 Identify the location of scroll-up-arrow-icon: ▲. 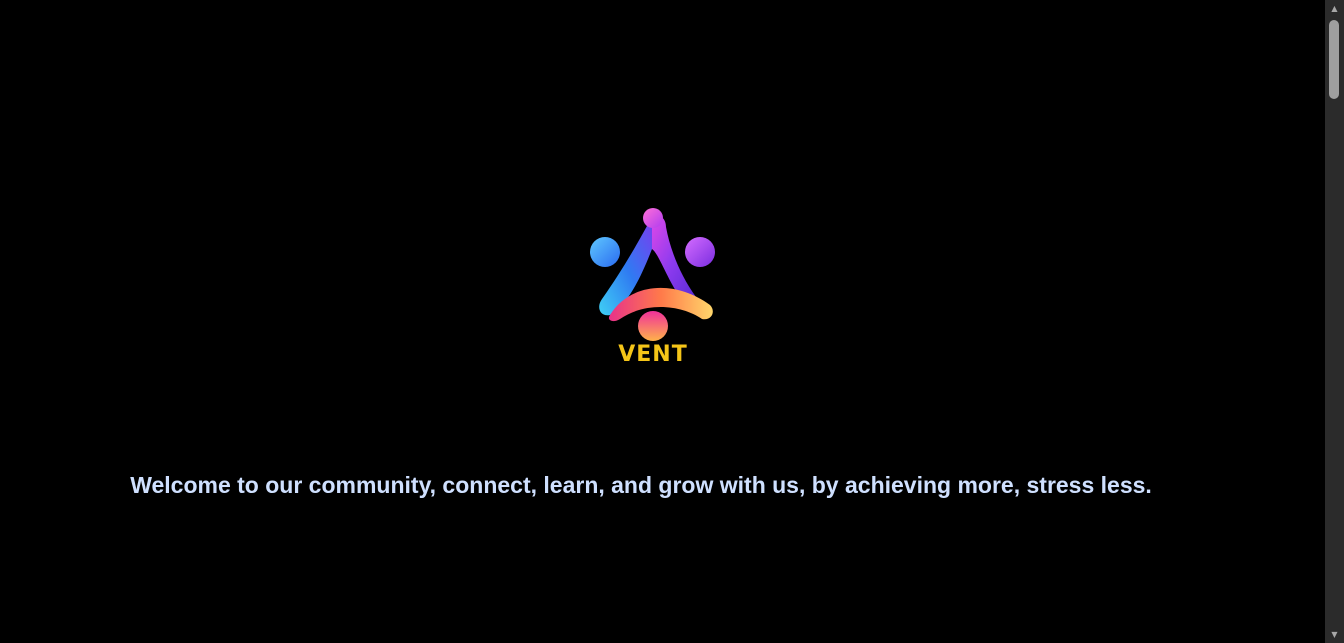
(1334, 8).